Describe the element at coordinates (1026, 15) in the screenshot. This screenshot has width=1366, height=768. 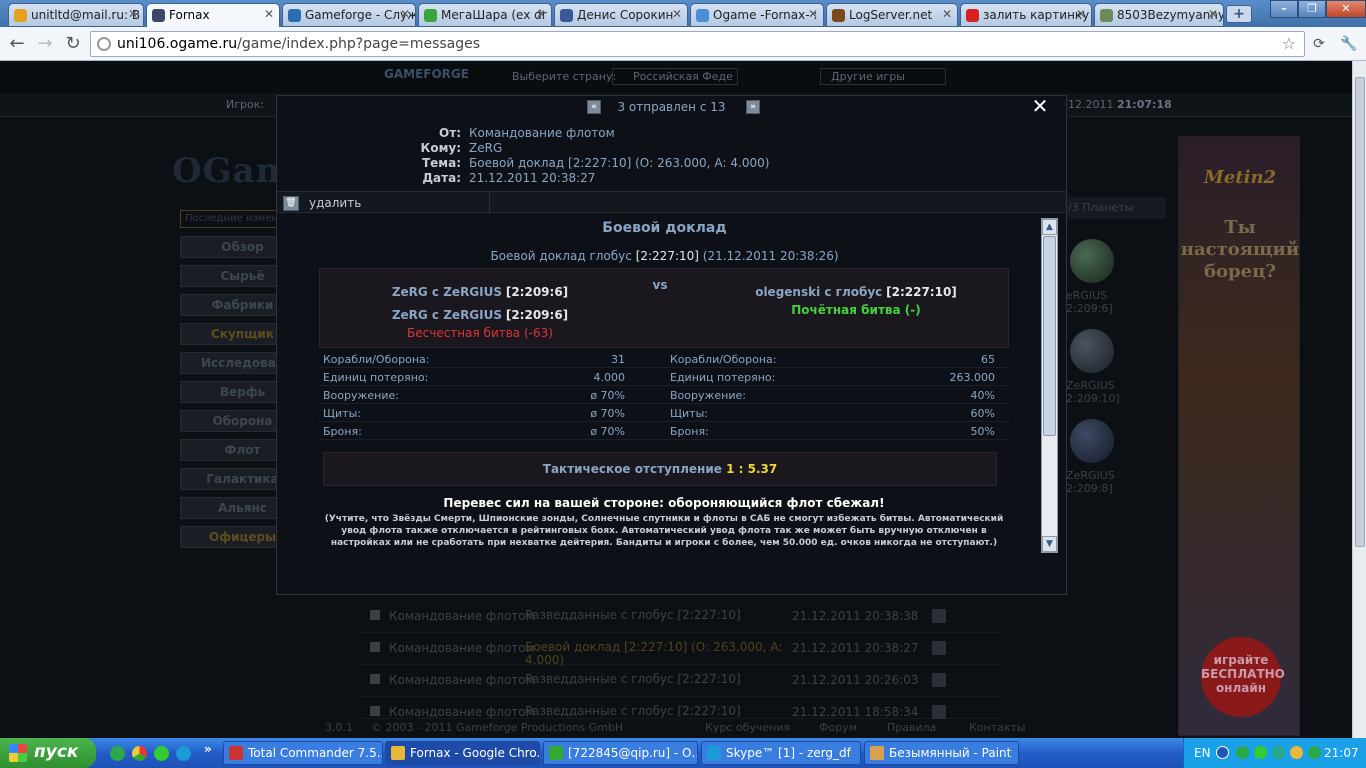
I see `tab-yandex: залить картинку ✕` at that location.